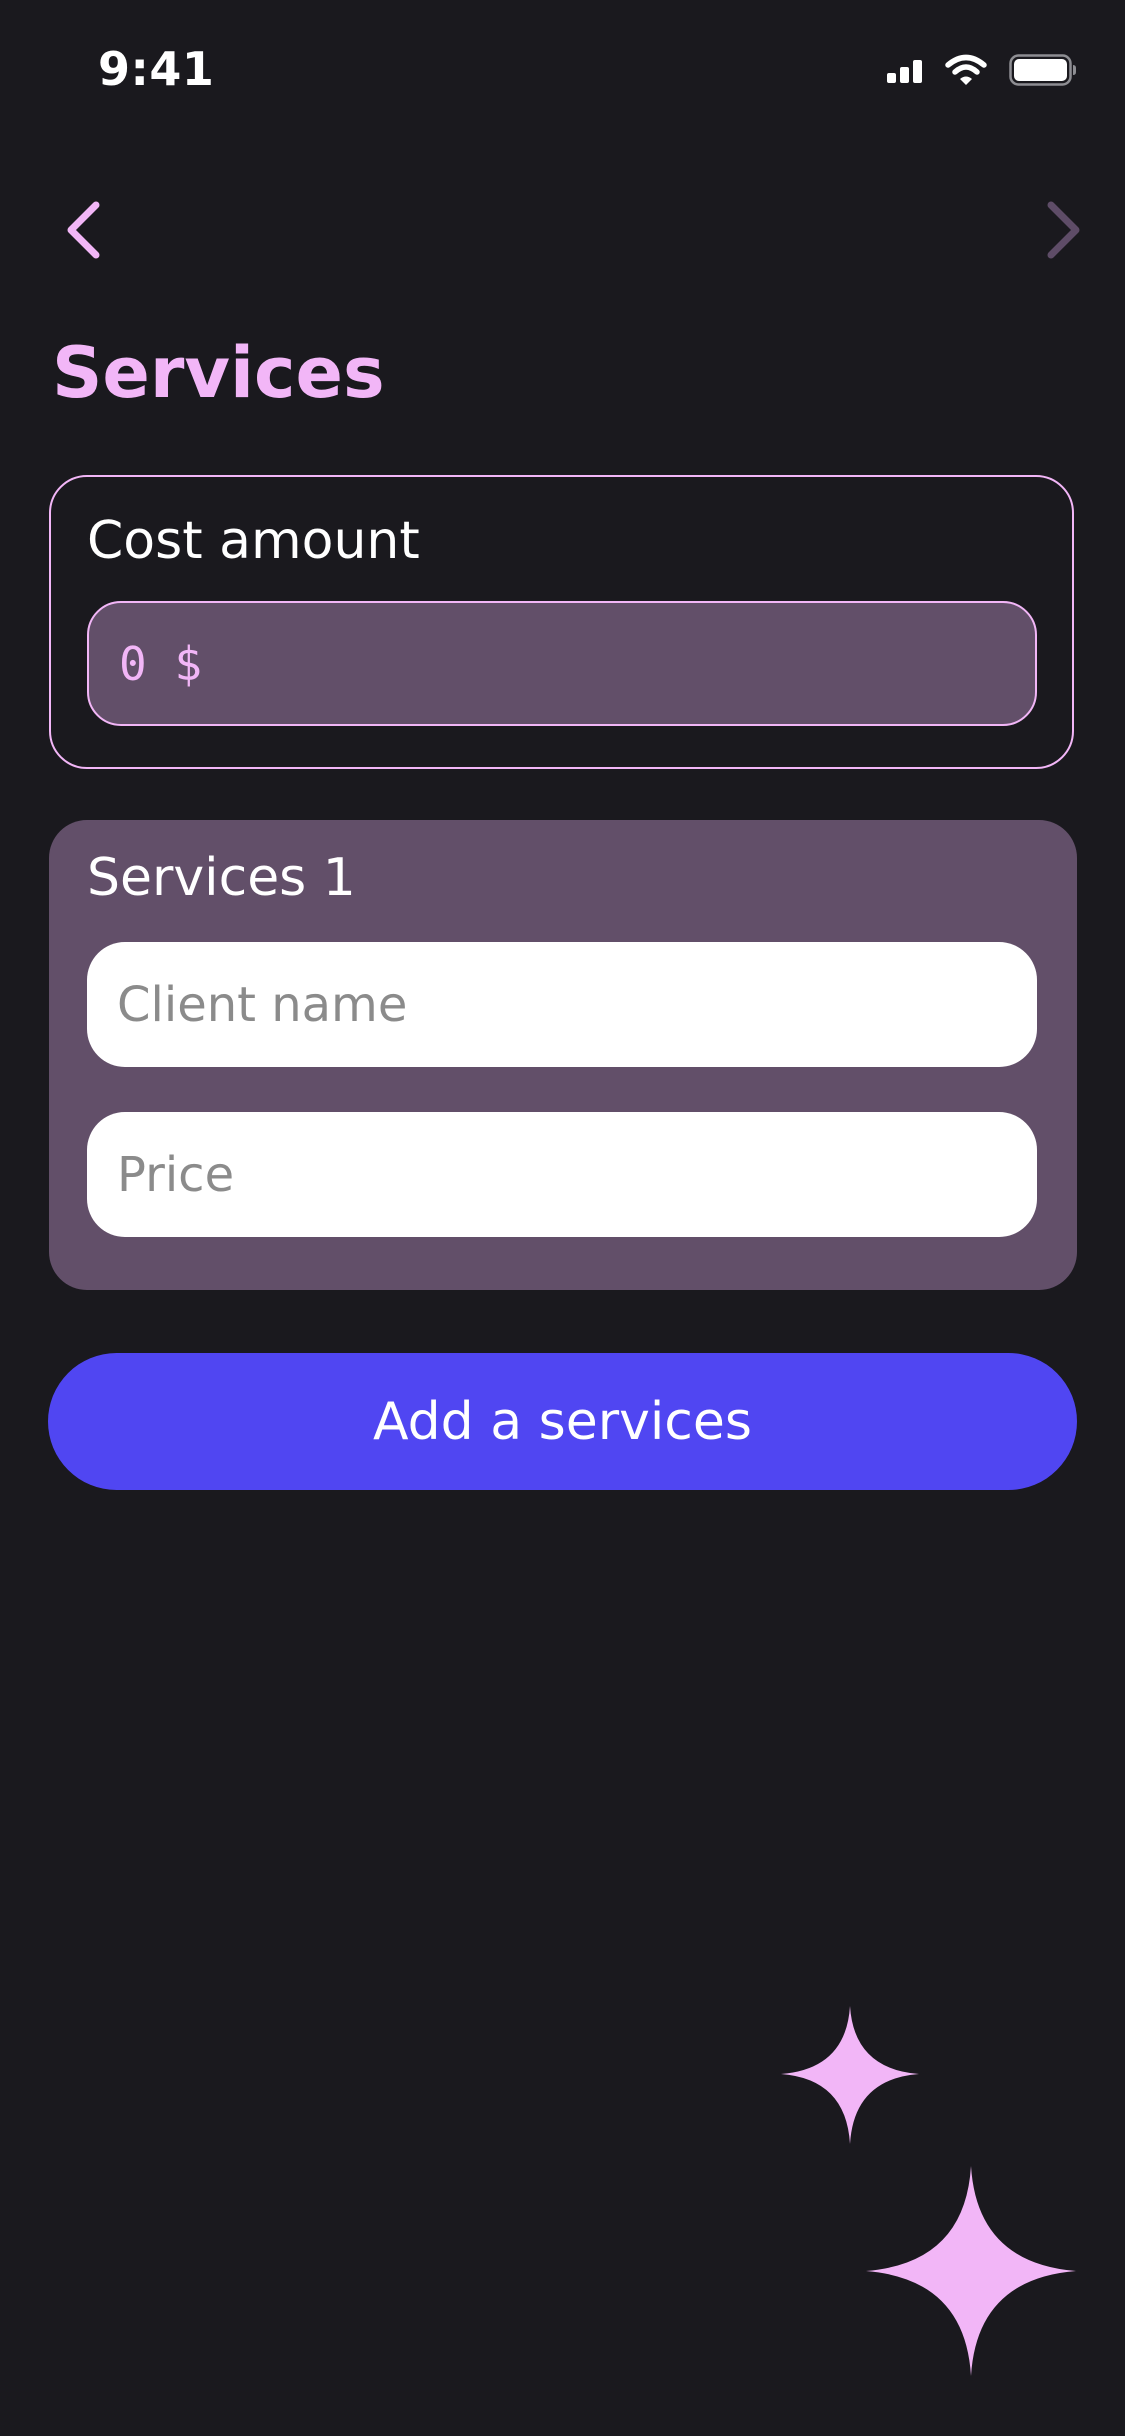 The image size is (1125, 2436). I want to click on status-time: 9:41, so click(156, 69).